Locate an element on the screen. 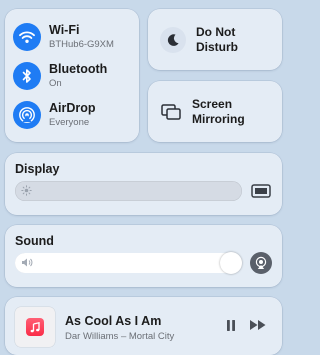 The image size is (320, 355). wifi-toggle: Wi-Fi BTHub6-G9XM is located at coordinates (63, 37).